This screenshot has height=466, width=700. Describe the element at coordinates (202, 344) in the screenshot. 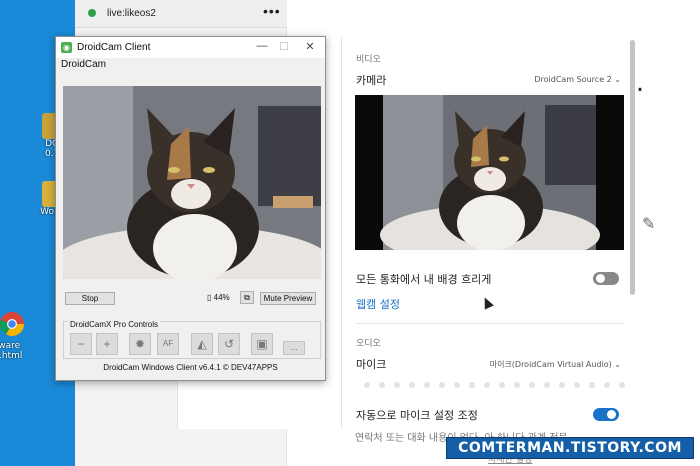

I see `flip-icon: ◭` at that location.